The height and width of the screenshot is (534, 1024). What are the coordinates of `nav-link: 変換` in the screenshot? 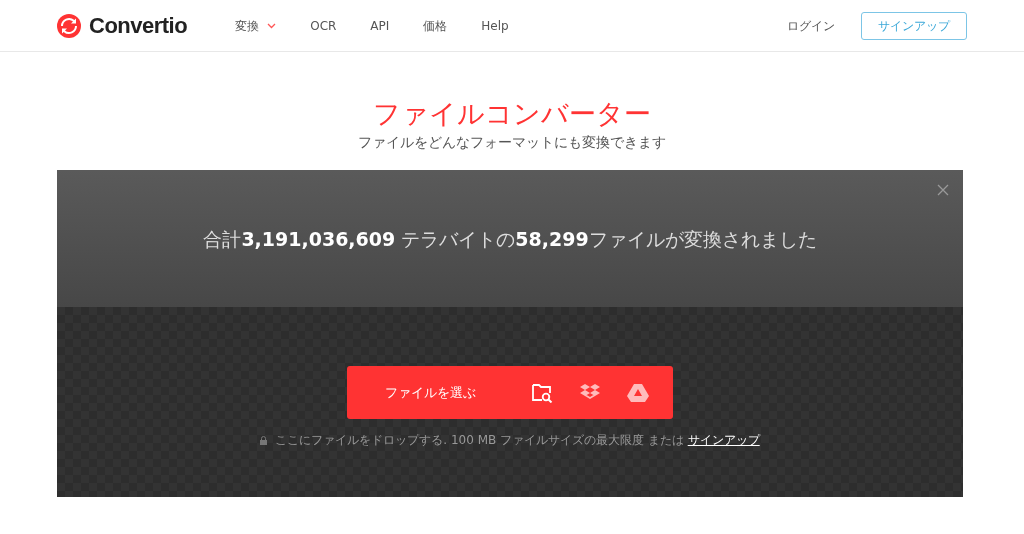 It's located at (256, 25).